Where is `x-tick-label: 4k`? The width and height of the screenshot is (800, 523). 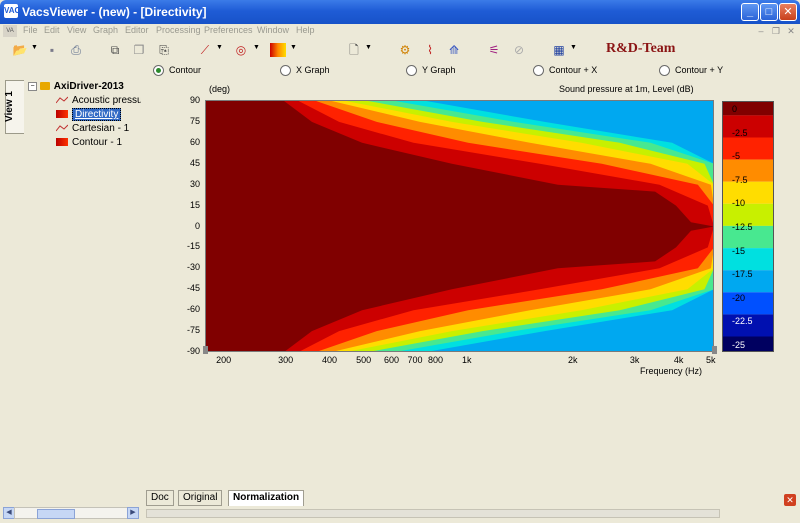
x-tick-label: 4k is located at coordinates (678, 360).